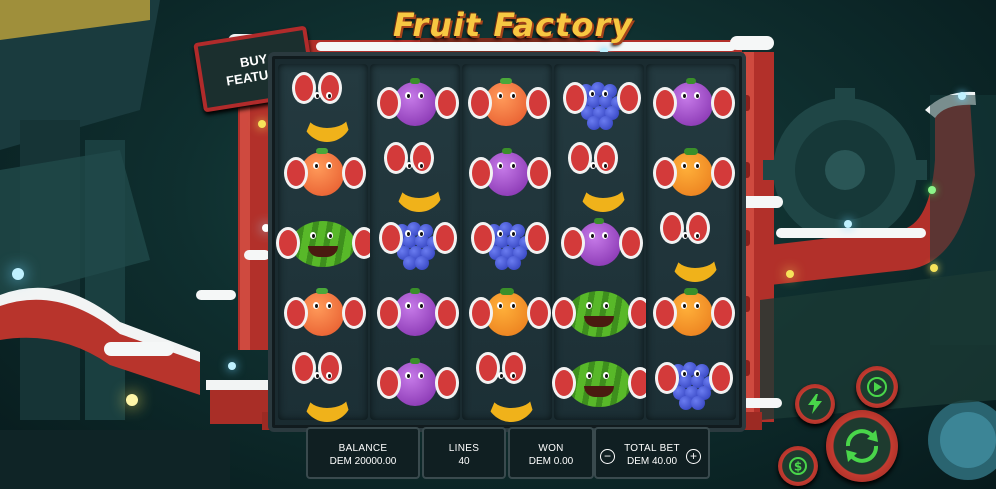  What do you see at coordinates (363, 461) in the screenshot?
I see `balance-value: DEM 20000.00` at bounding box center [363, 461].